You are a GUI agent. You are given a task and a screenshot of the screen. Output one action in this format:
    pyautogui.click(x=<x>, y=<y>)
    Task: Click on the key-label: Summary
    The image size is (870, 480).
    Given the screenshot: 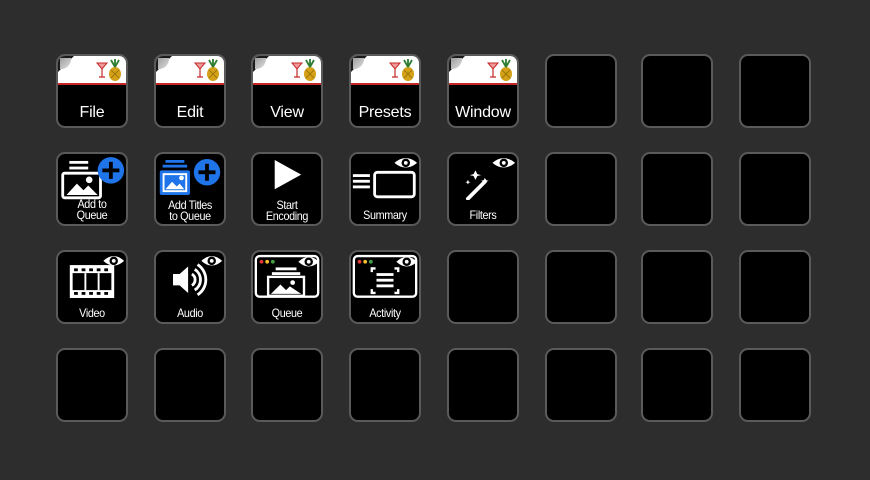 What is the action you would take?
    pyautogui.click(x=385, y=215)
    